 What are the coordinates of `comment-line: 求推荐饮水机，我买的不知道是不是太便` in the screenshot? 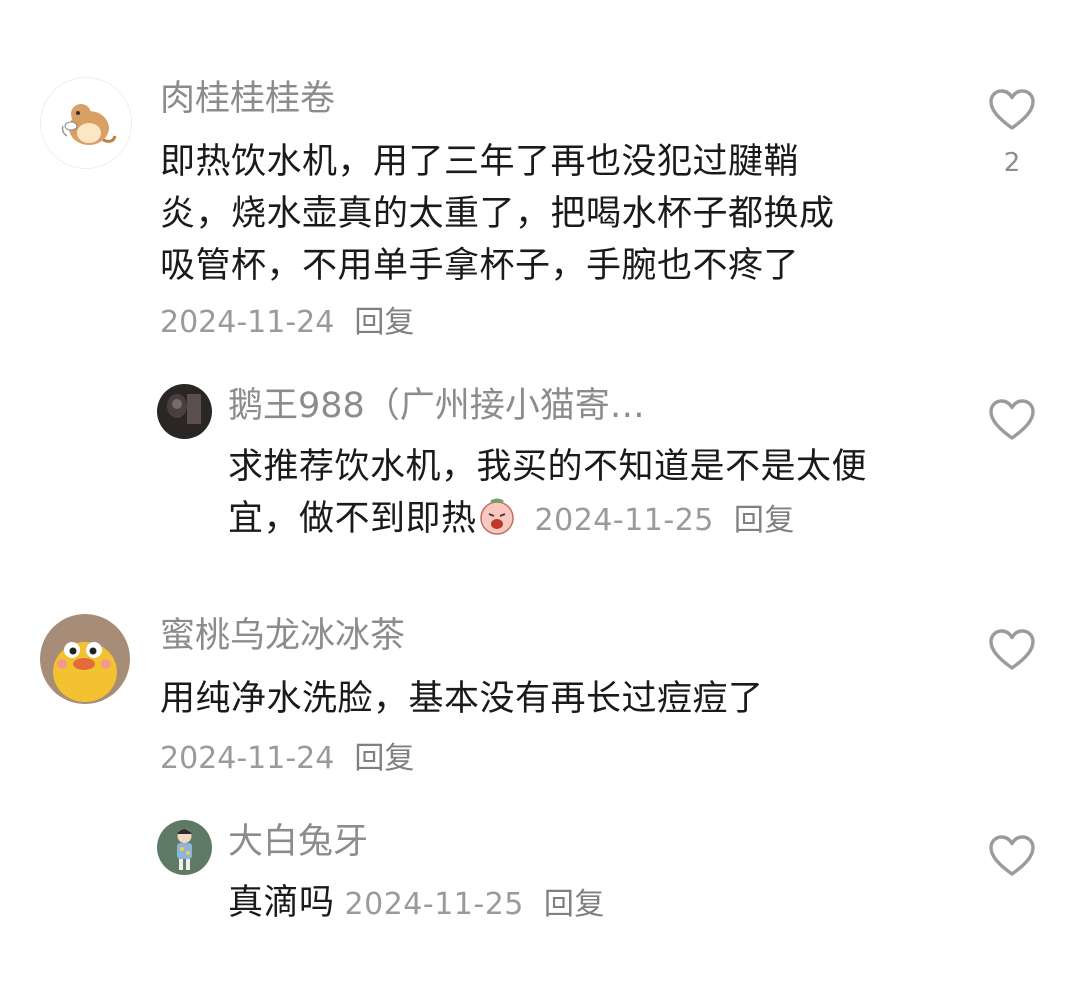 It's located at (548, 467).